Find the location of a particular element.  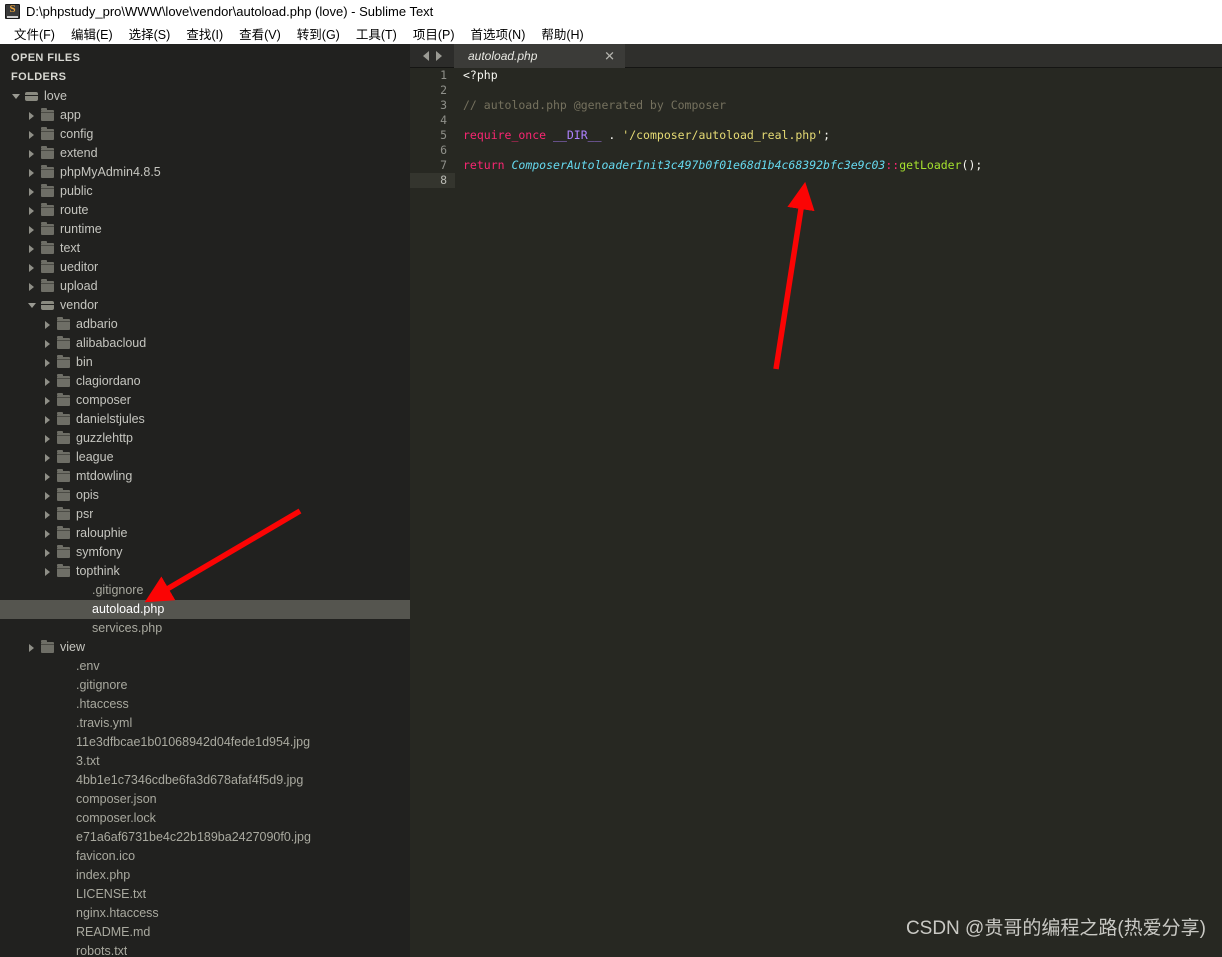

tree-file-item: favicon.ico is located at coordinates (205, 856).